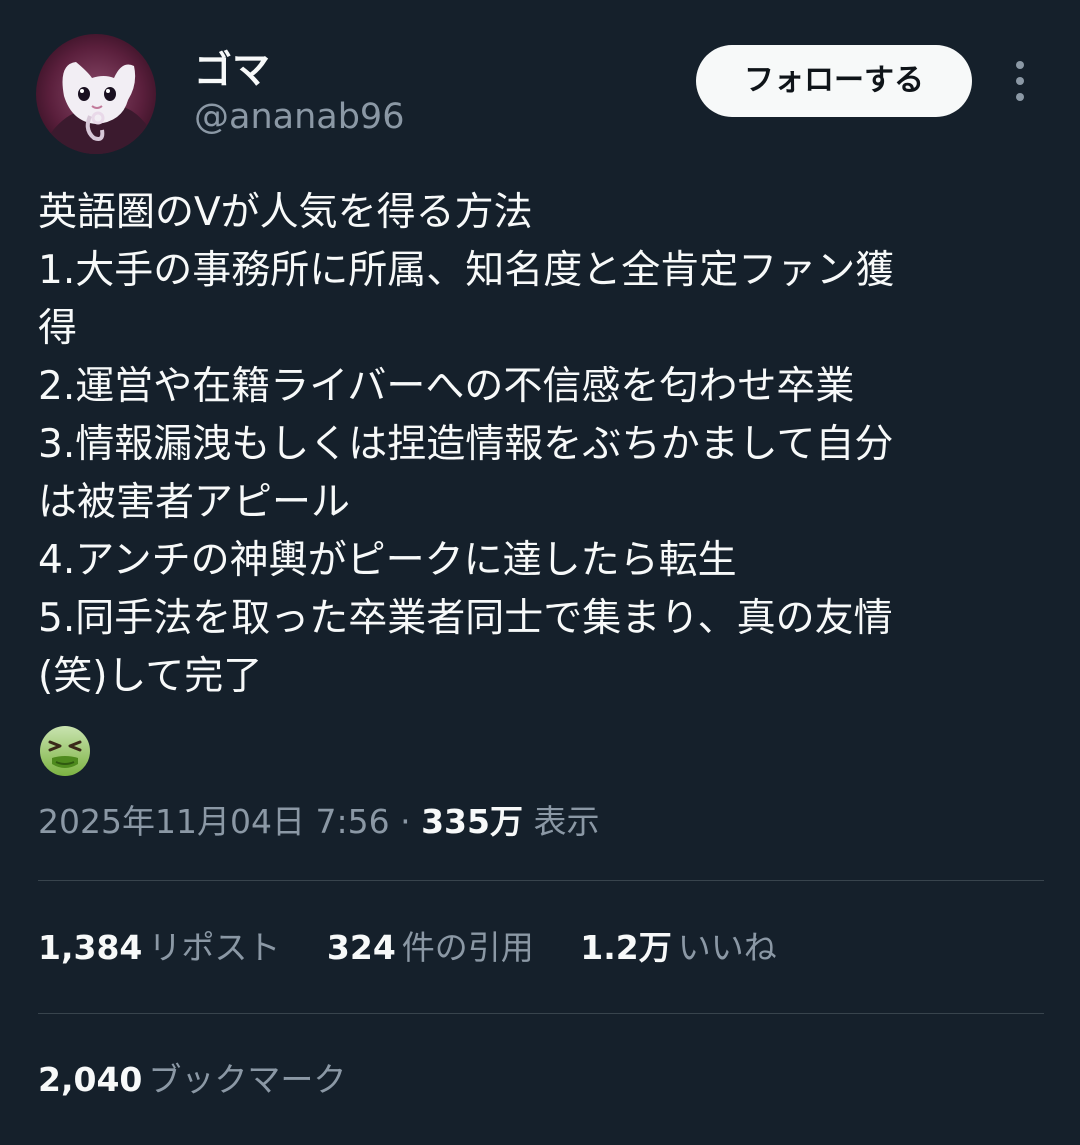  I want to click on tweet-line: 英語圏のVが人気を得る方法, so click(285, 212).